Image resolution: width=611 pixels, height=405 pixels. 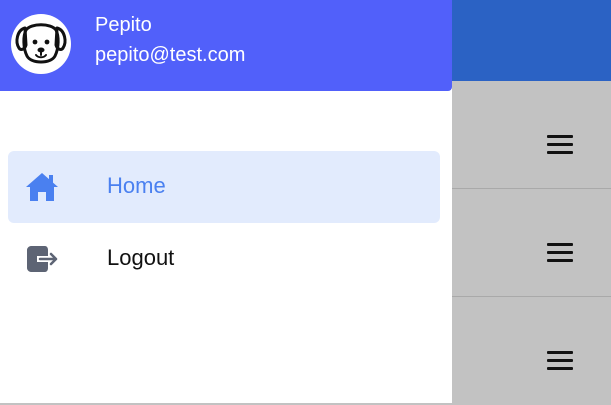 I want to click on avatar, so click(x=41, y=44).